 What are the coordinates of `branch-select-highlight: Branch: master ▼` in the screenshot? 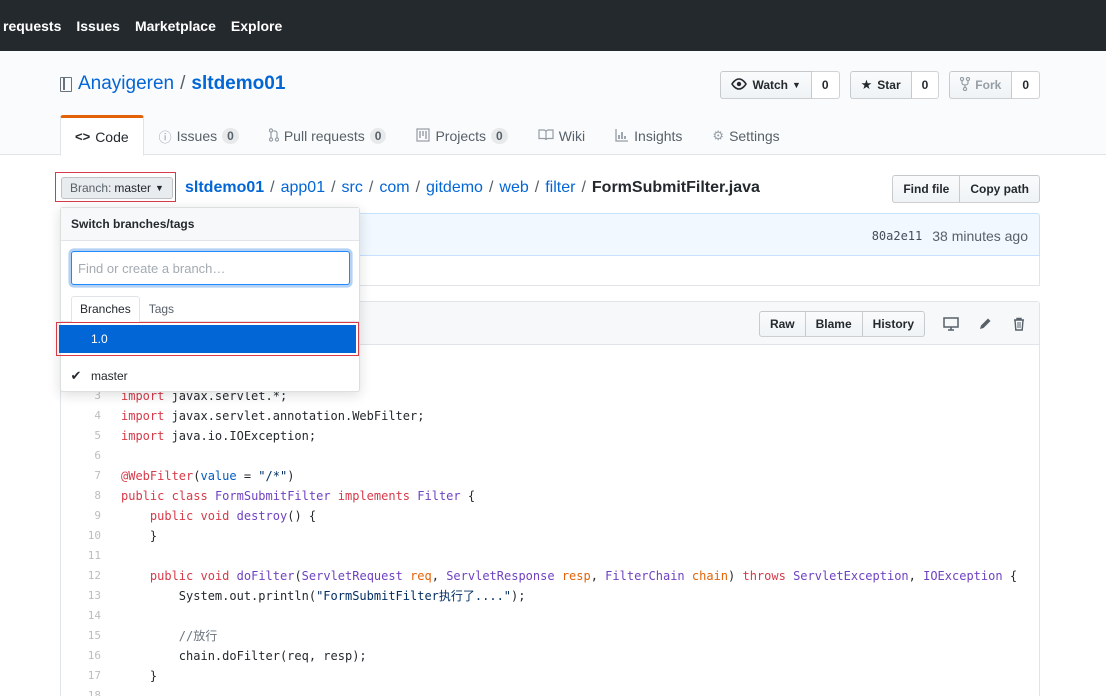 It's located at (115, 187).